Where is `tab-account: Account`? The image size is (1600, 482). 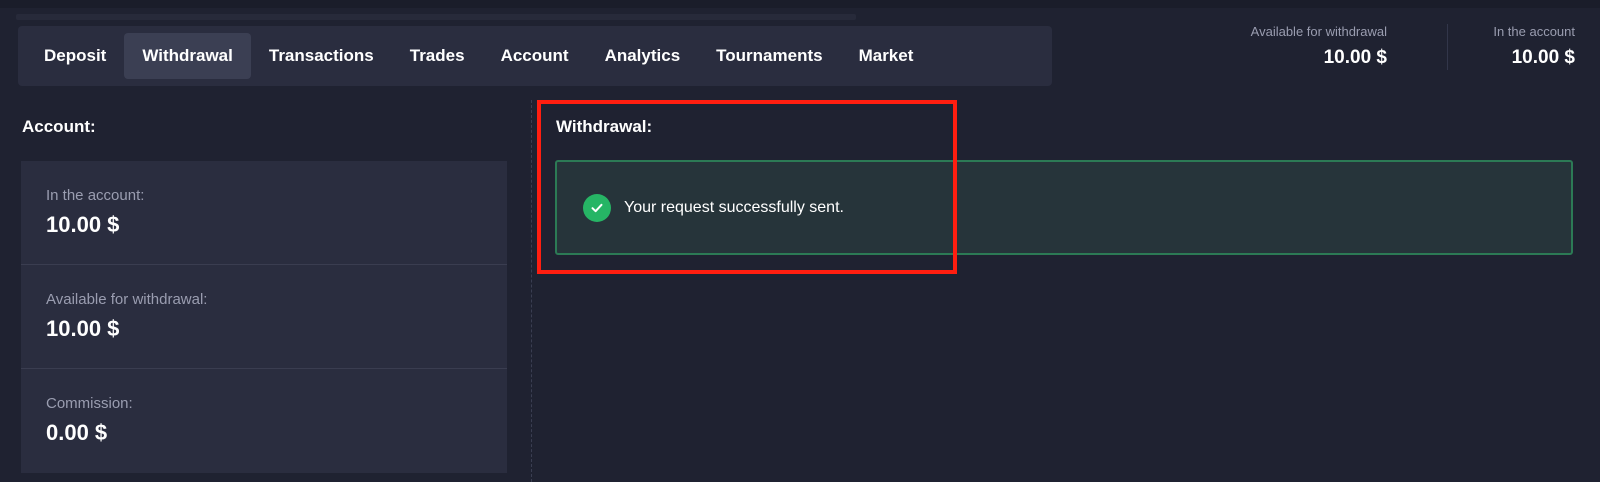
tab-account: Account is located at coordinates (535, 56).